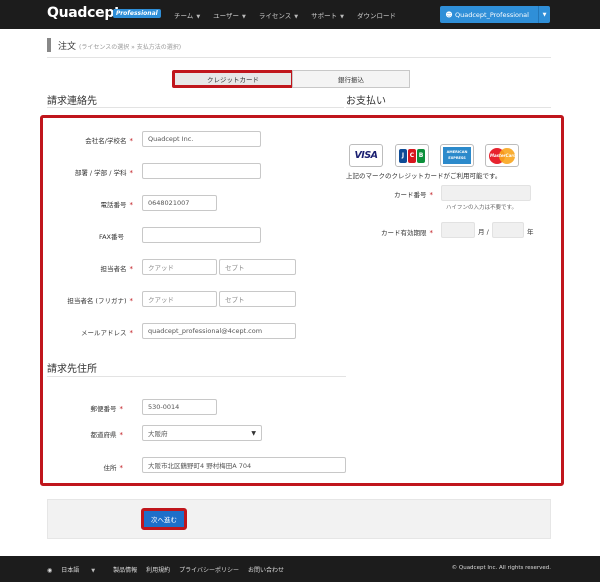  Describe the element at coordinates (73, 434) in the screenshot. I see `prefecture-label: 都道府県 *` at that location.